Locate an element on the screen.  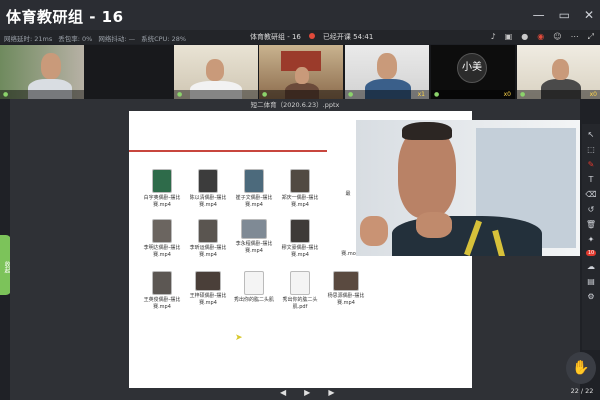
settings-icon: ⚙ is located at coordinates (590, 296).